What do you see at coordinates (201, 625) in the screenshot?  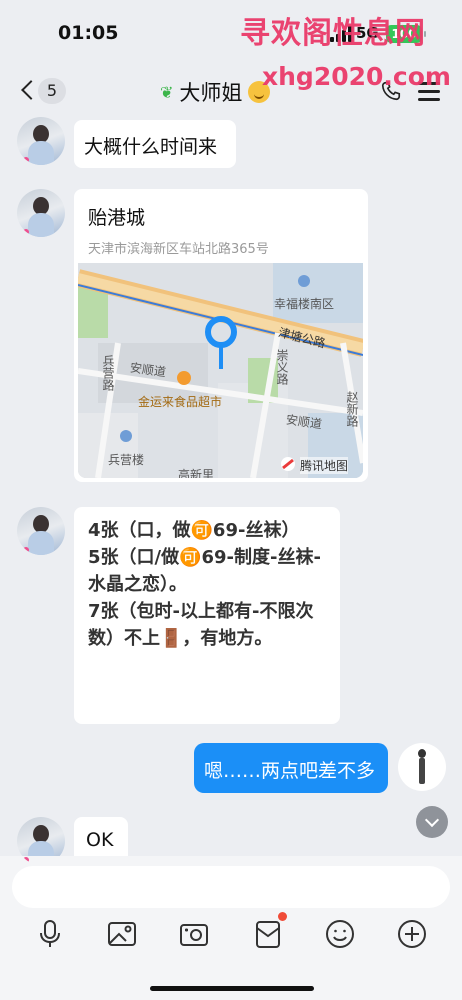 I see `price-line: 7张（包时-以上都有-不限次数）不上🚪，有地方。` at bounding box center [201, 625].